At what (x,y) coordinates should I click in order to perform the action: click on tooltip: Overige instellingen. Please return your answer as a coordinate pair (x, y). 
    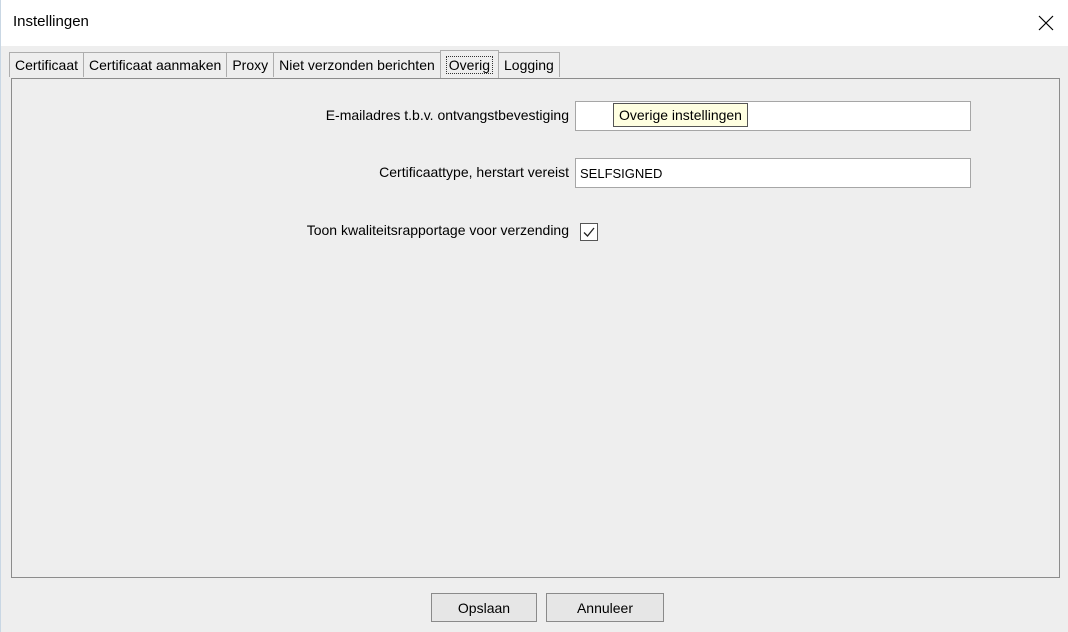
    Looking at the image, I should click on (680, 115).